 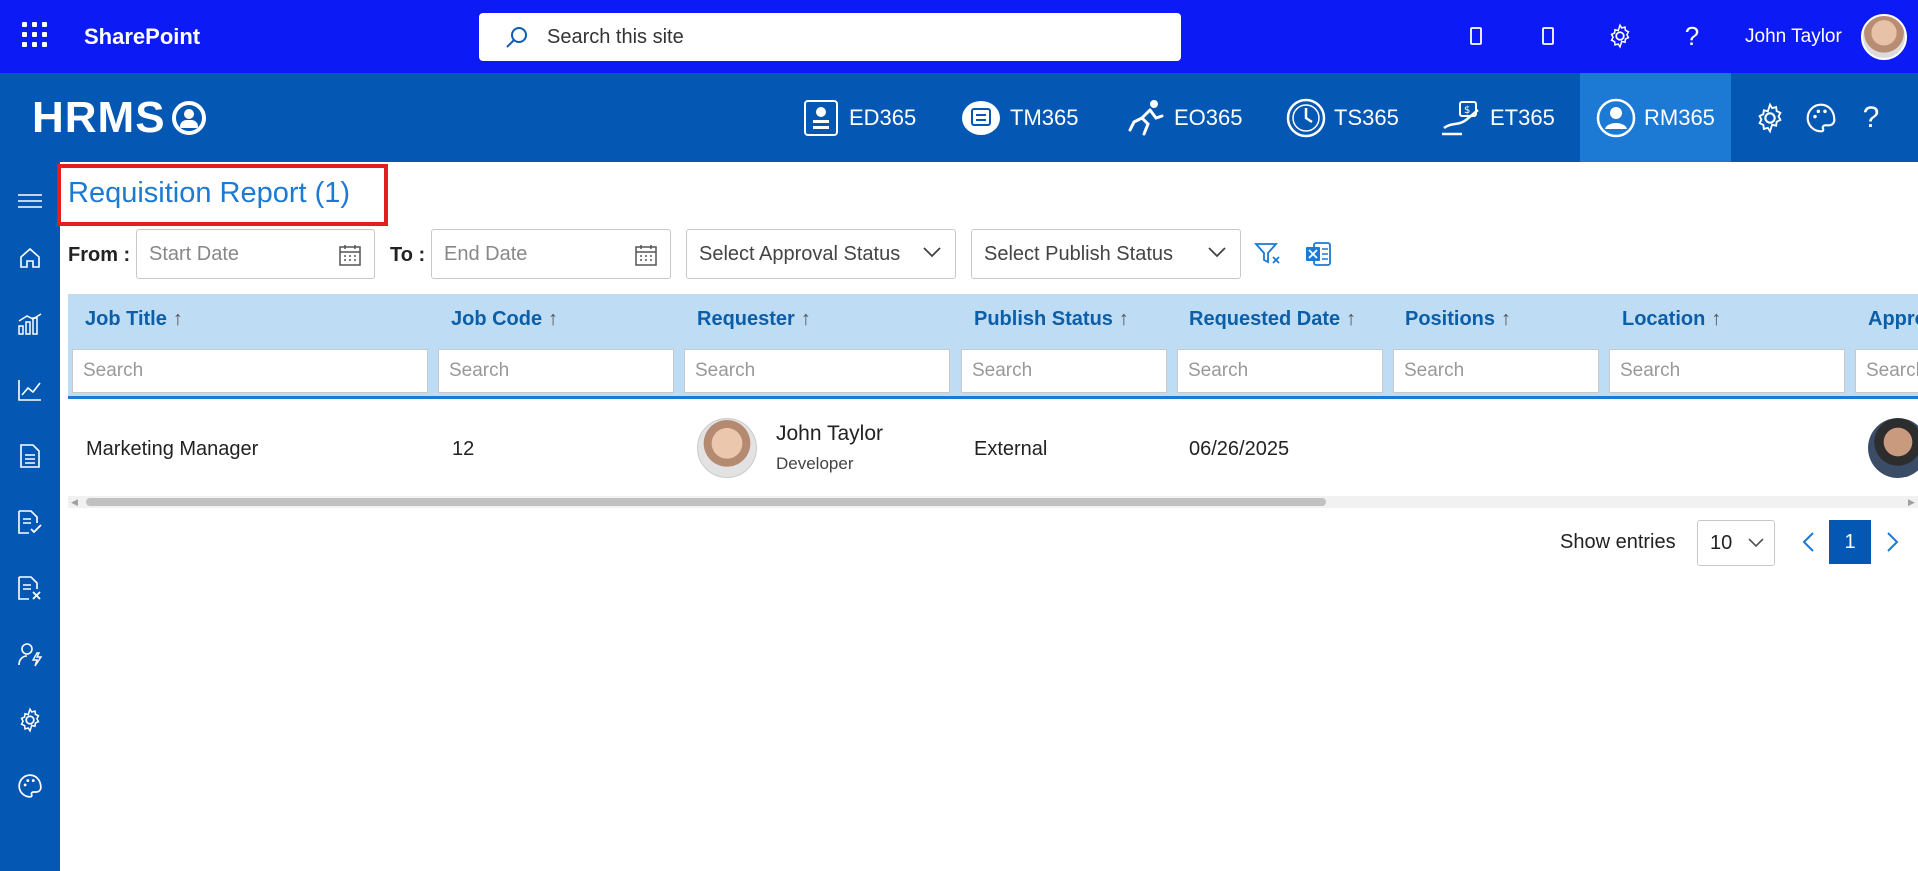 What do you see at coordinates (1268, 254) in the screenshot?
I see `clear-filter-icon` at bounding box center [1268, 254].